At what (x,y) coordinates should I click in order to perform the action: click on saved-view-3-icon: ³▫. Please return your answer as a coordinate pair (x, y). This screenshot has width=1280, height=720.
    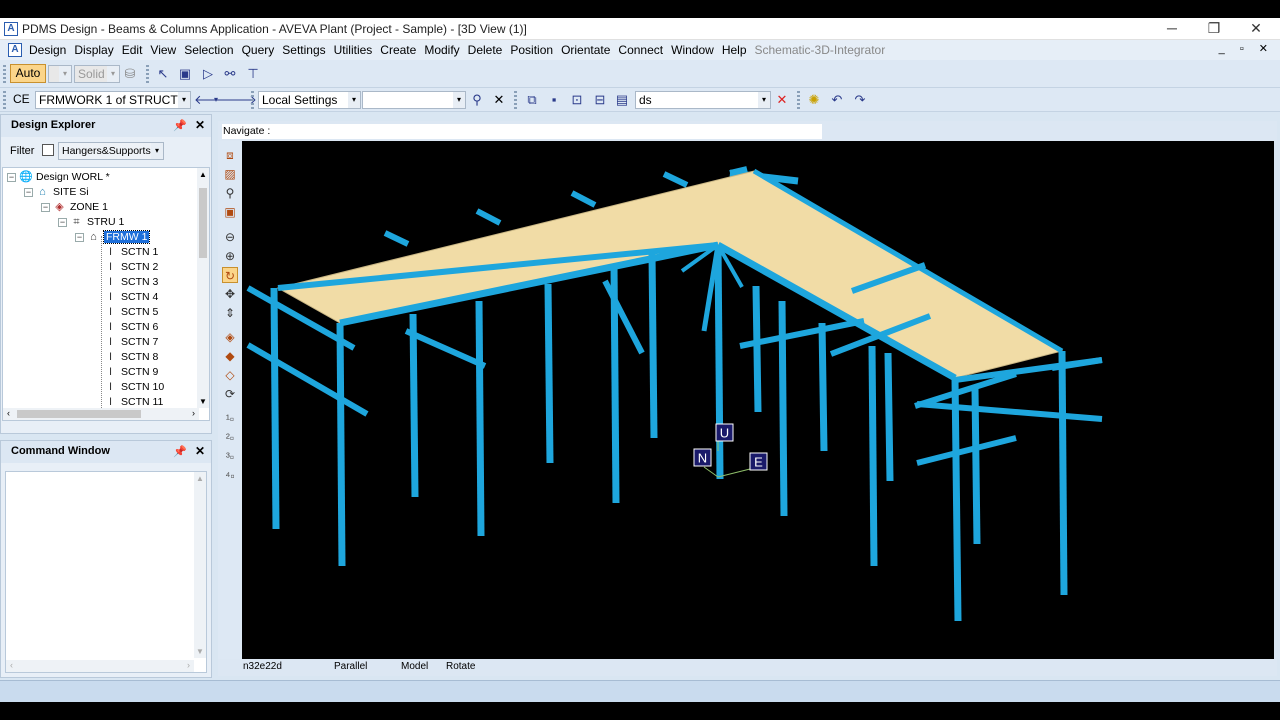
    Looking at the image, I should click on (230, 457).